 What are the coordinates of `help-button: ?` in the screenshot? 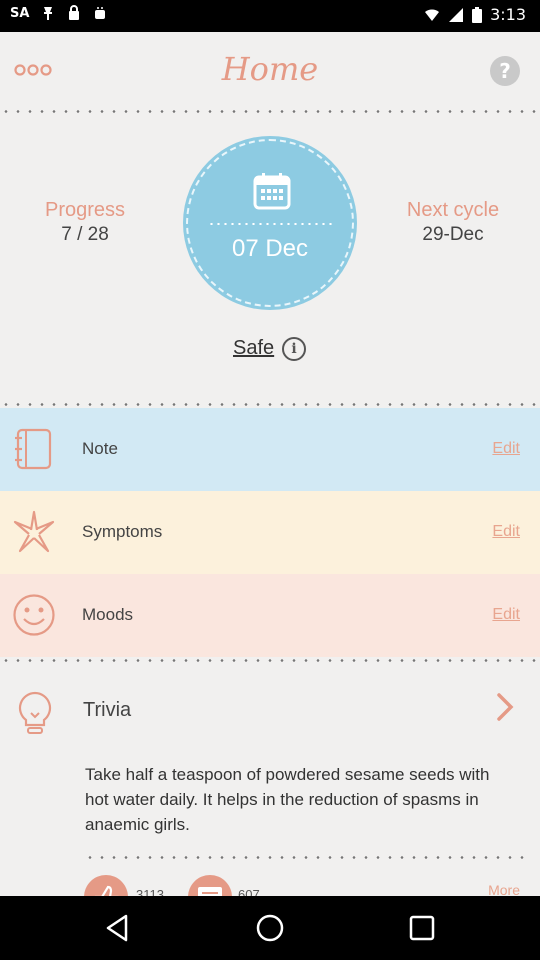 It's located at (505, 71).